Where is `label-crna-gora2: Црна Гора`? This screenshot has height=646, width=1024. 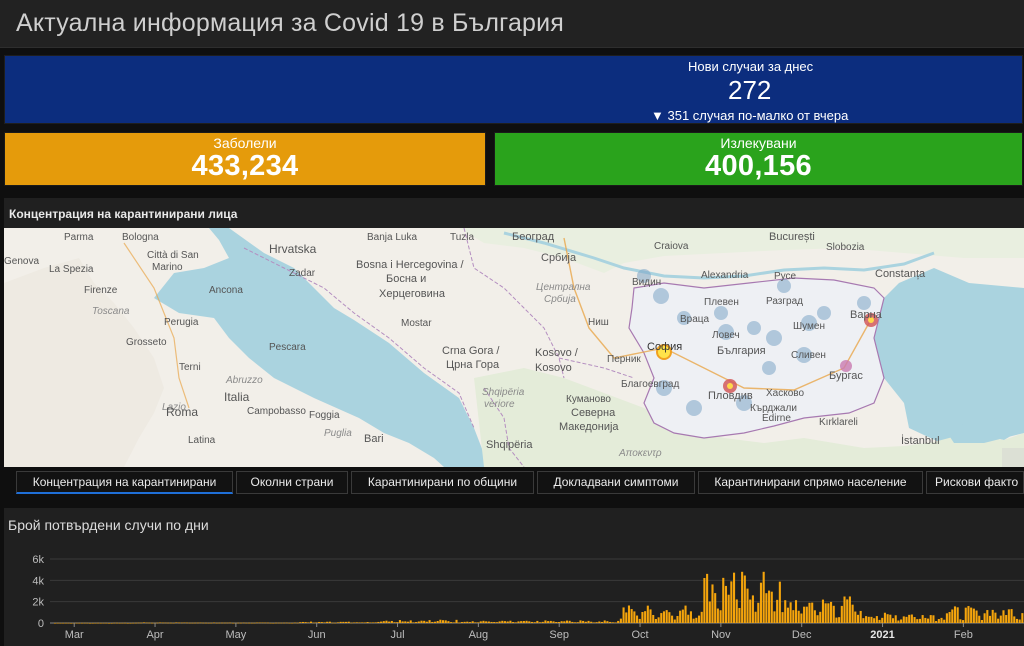
label-crna-gora2: Црна Гора is located at coordinates (473, 365).